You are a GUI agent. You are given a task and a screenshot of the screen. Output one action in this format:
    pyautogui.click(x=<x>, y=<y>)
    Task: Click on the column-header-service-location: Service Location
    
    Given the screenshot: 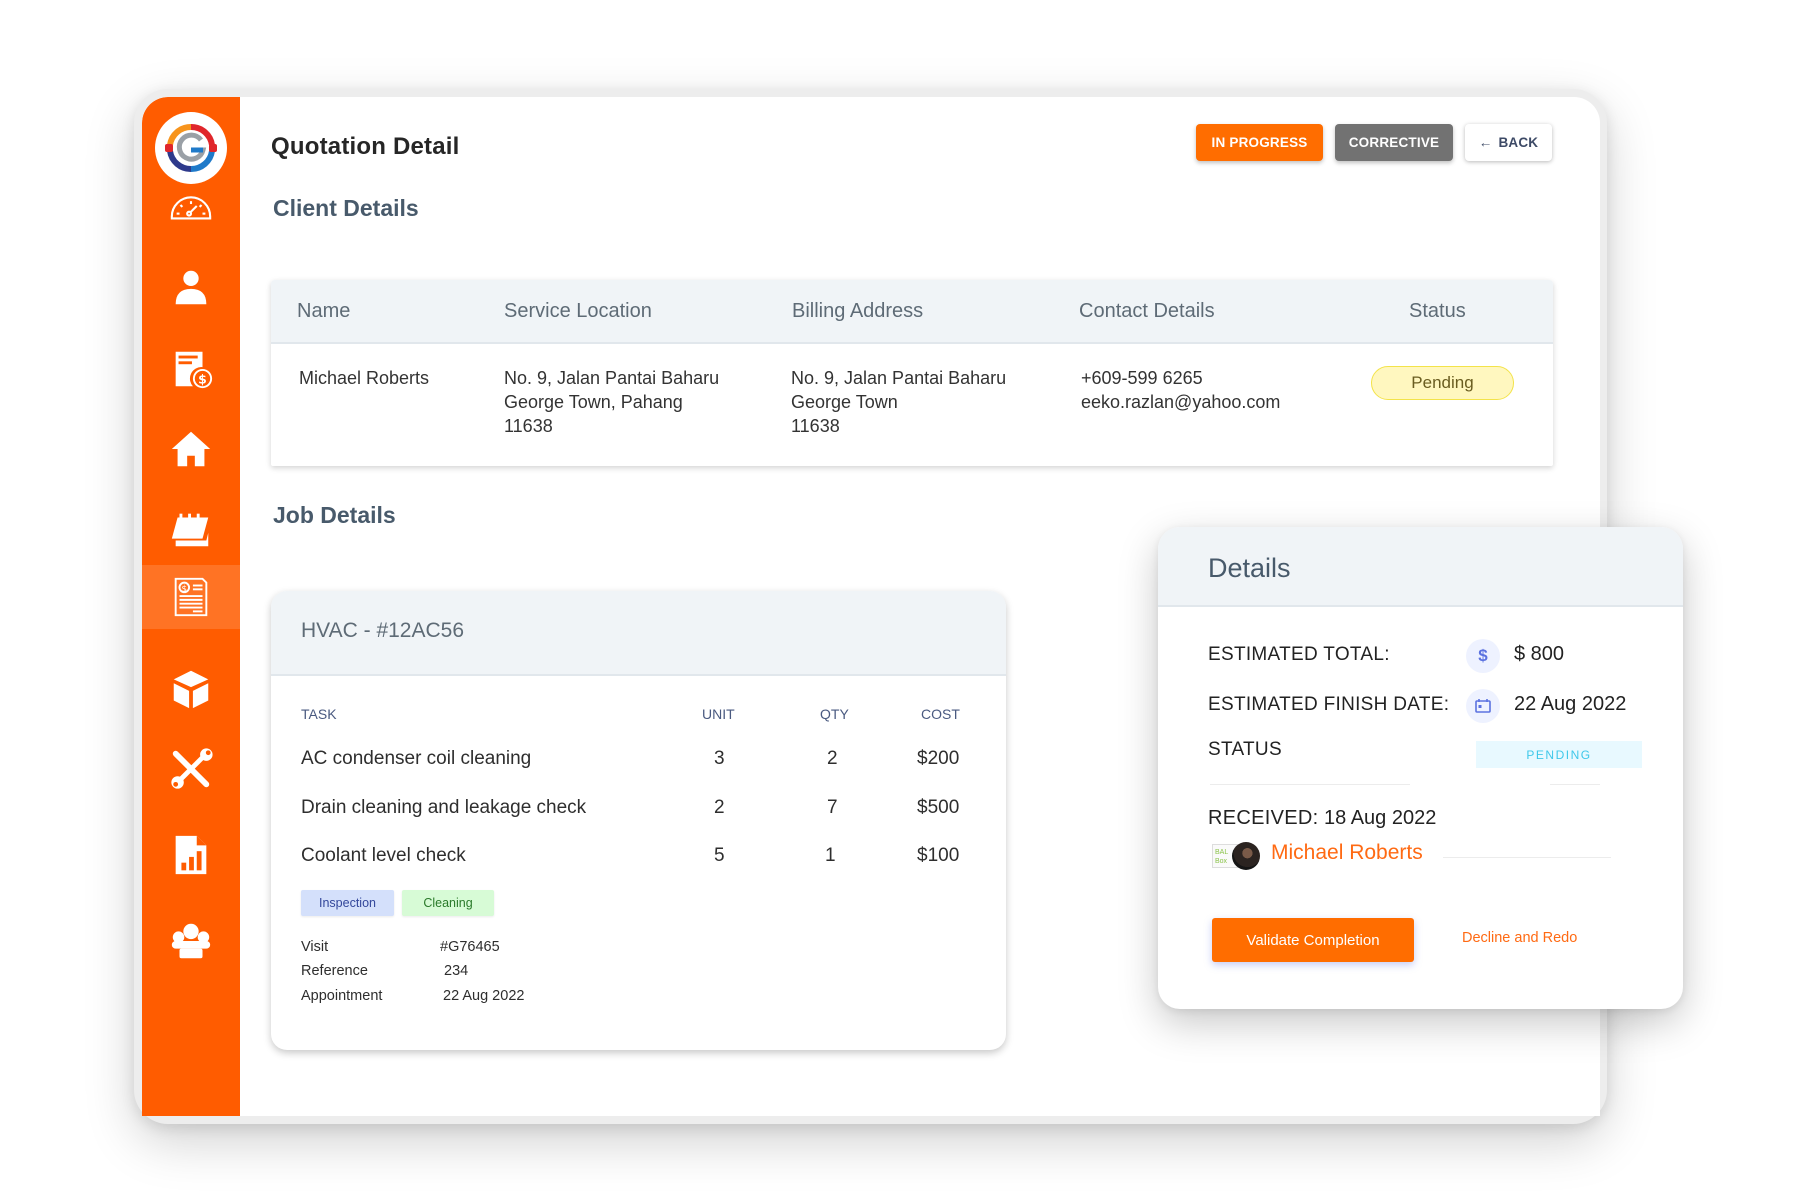 What is the action you would take?
    pyautogui.click(x=578, y=311)
    